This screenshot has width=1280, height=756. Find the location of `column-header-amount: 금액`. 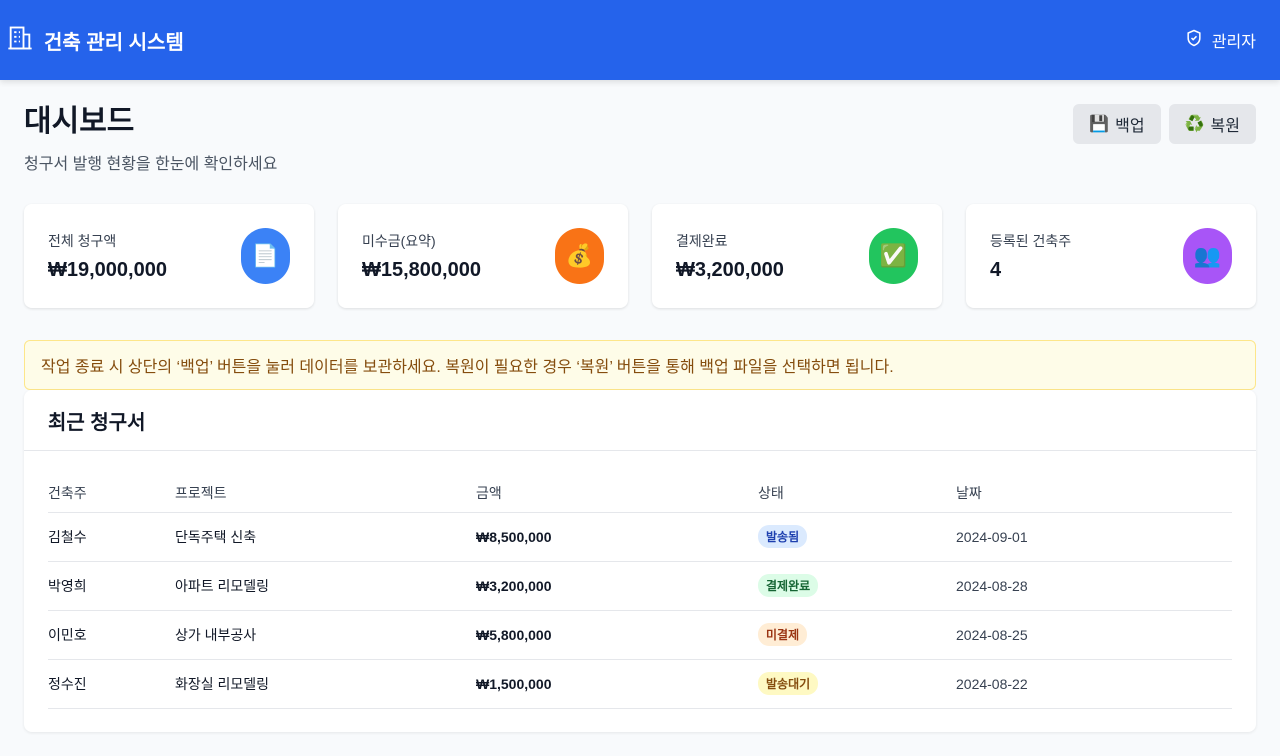

column-header-amount: 금액 is located at coordinates (617, 494).